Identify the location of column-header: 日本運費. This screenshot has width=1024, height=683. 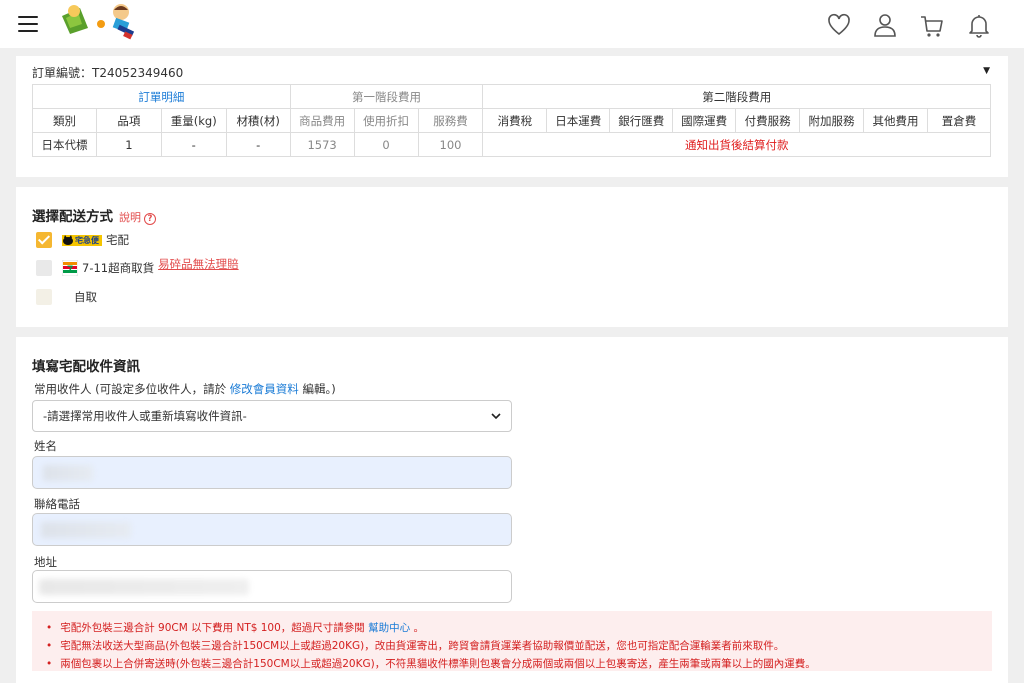
(578, 120).